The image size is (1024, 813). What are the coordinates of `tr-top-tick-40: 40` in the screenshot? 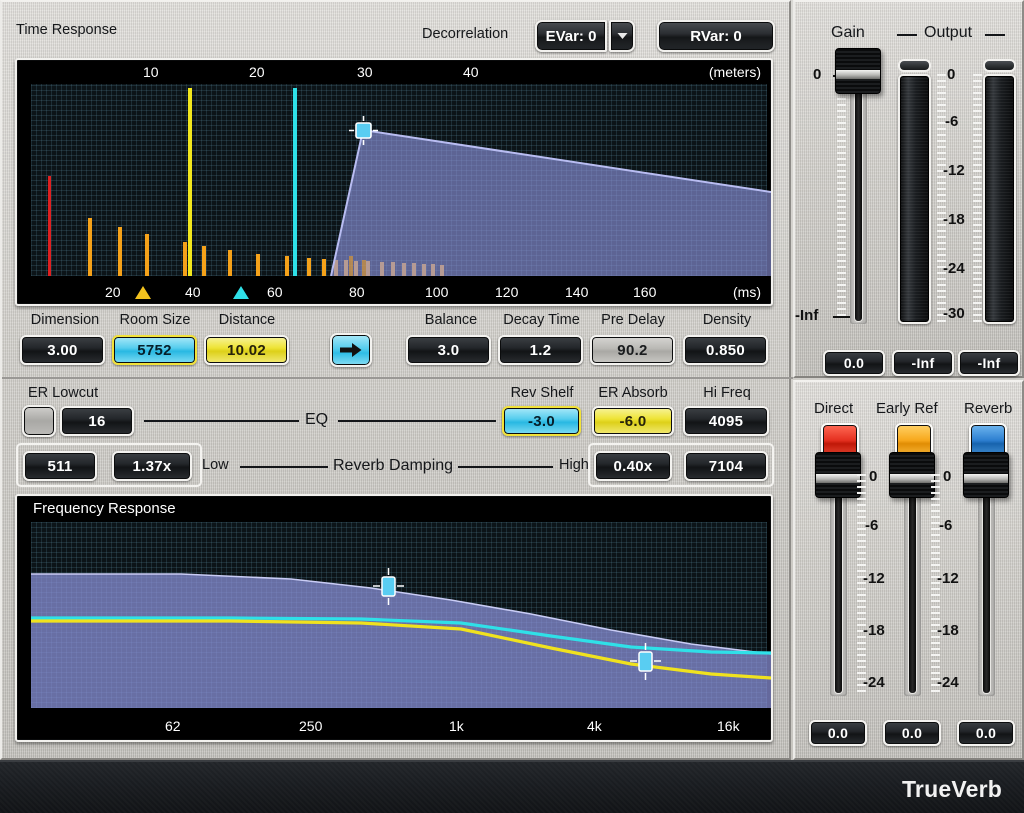 It's located at (471, 72).